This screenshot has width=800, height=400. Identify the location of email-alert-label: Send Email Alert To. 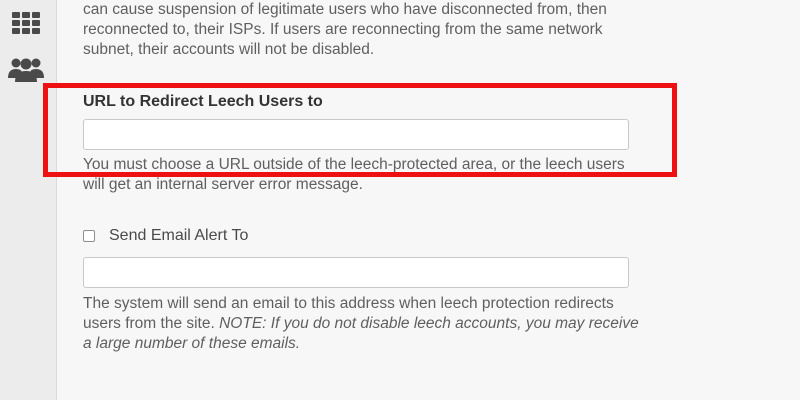
(178, 236).